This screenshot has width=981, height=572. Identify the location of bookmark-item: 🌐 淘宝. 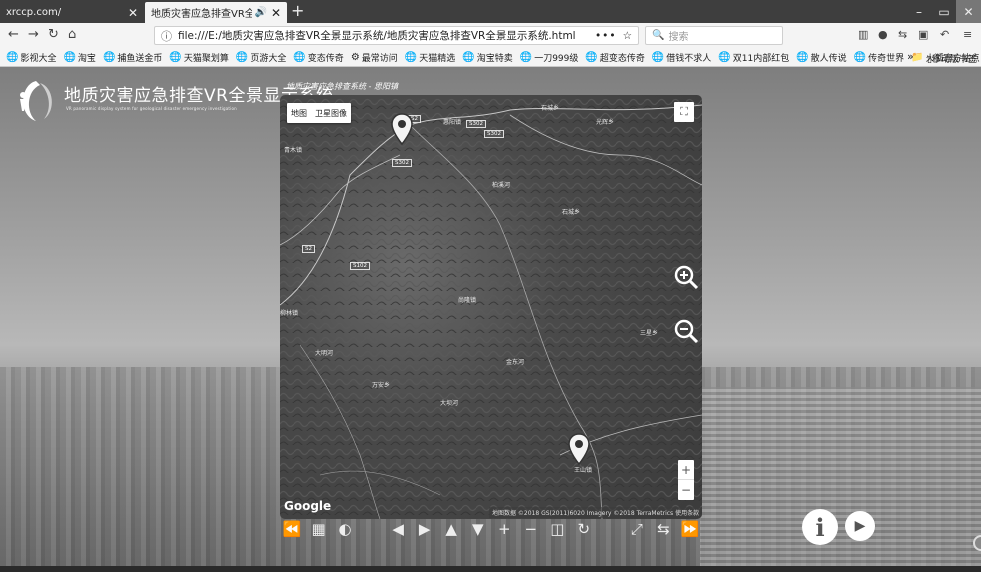
(79, 57).